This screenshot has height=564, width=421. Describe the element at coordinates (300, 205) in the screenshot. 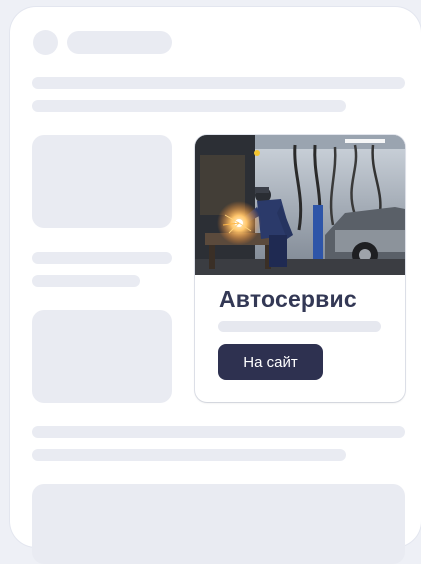

I see `auto-repair-photo` at that location.